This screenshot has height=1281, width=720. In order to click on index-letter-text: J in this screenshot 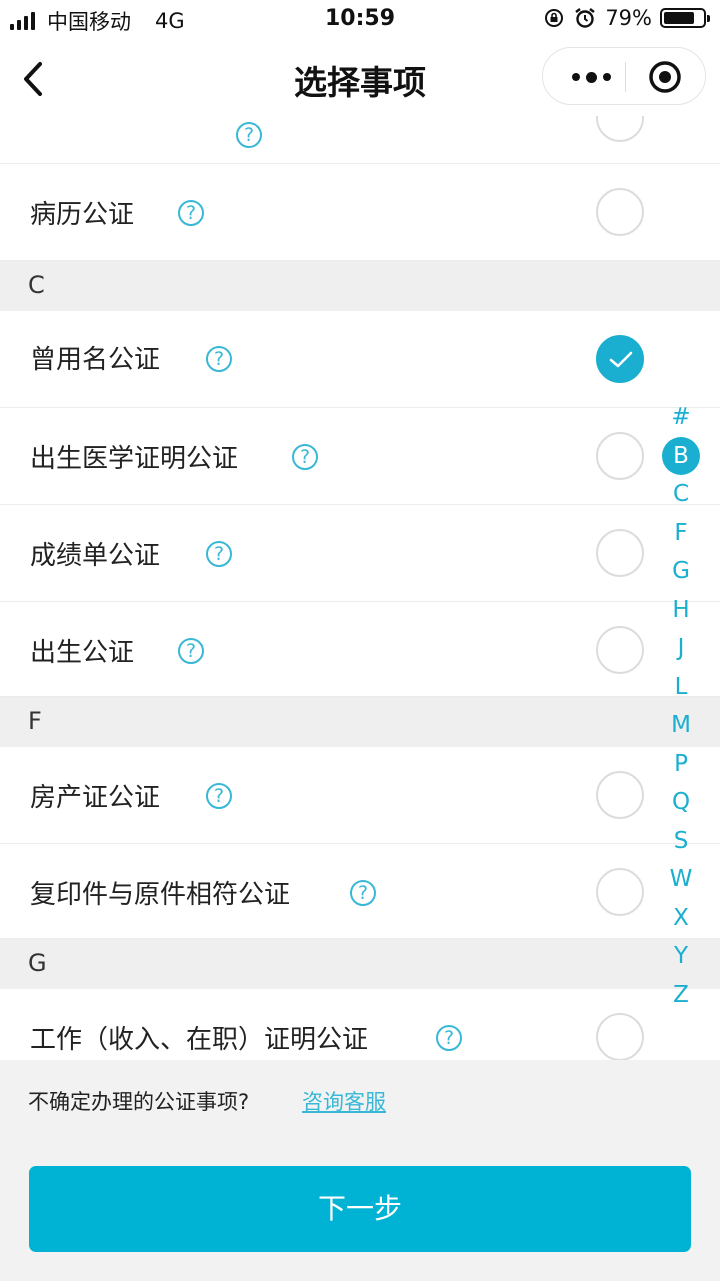, I will do `click(681, 648)`.